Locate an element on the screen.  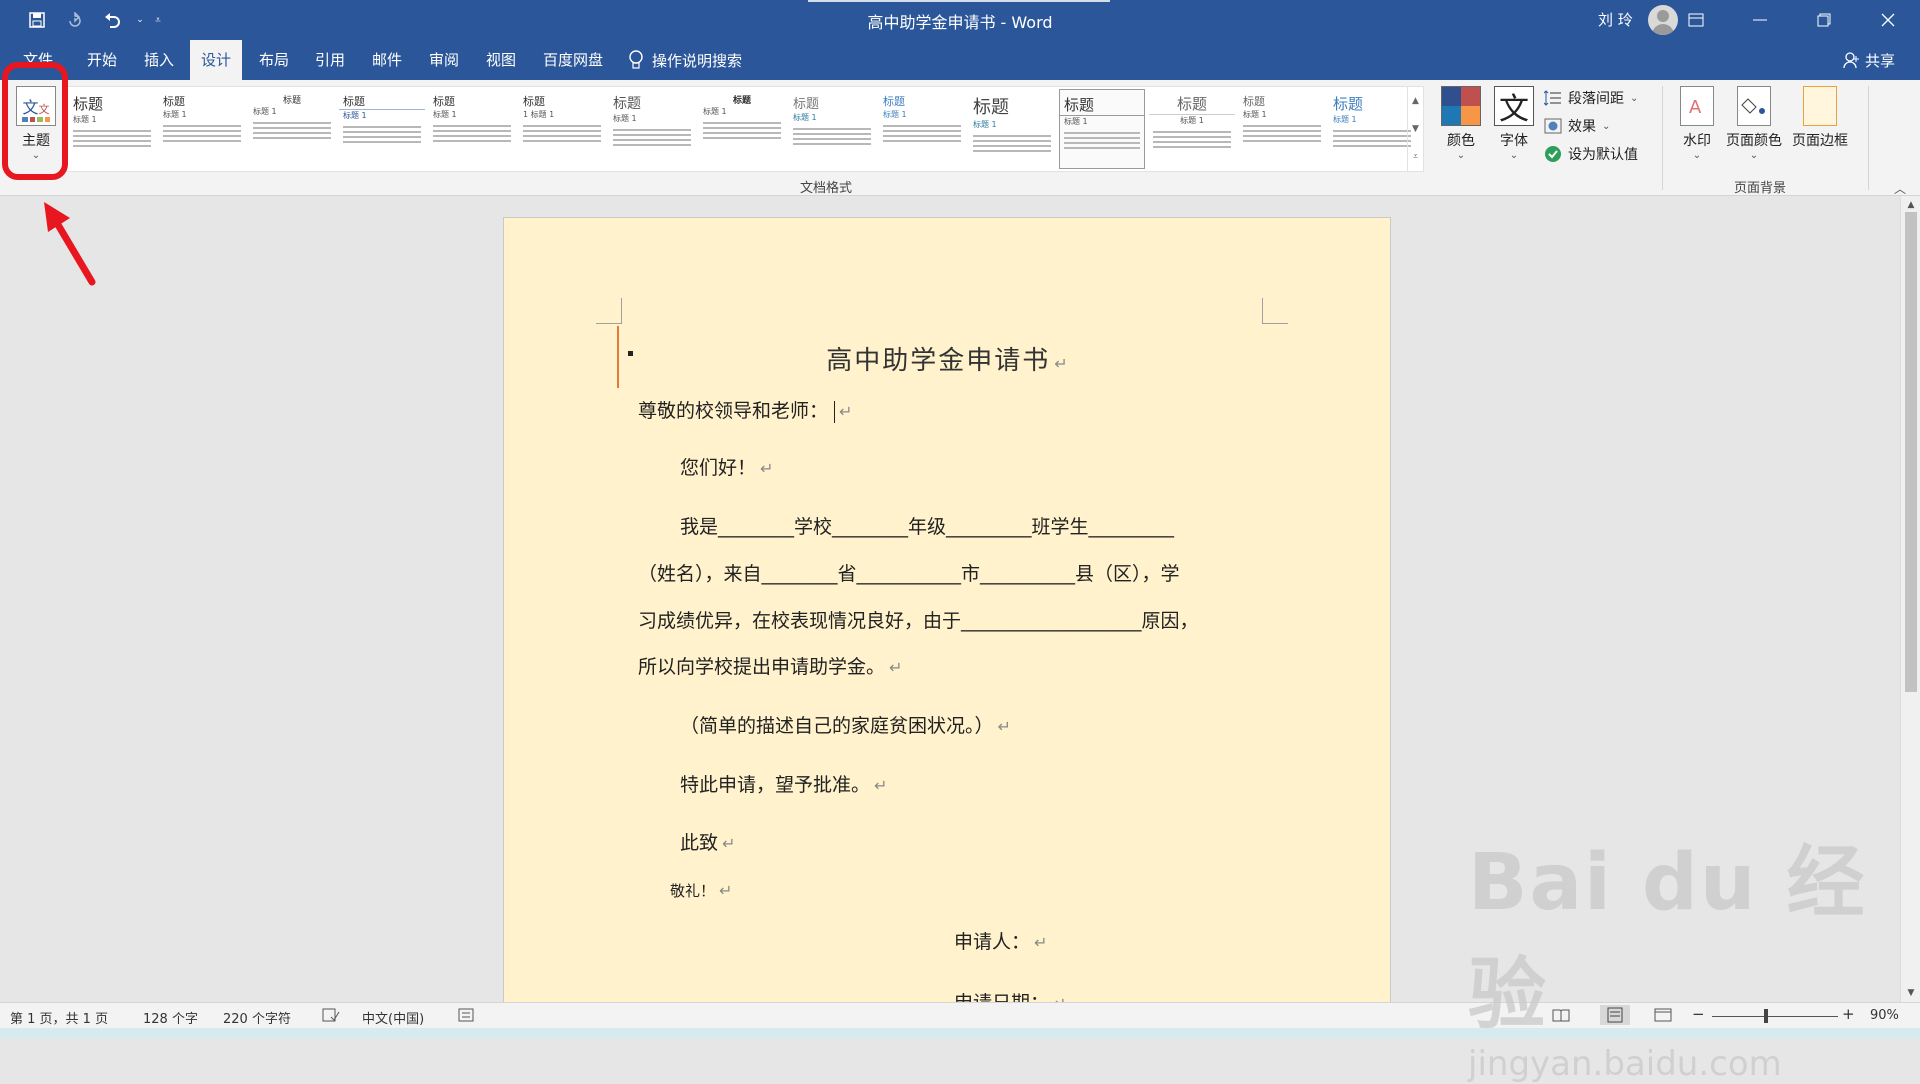
scrollbar-thumb is located at coordinates (1911, 452).